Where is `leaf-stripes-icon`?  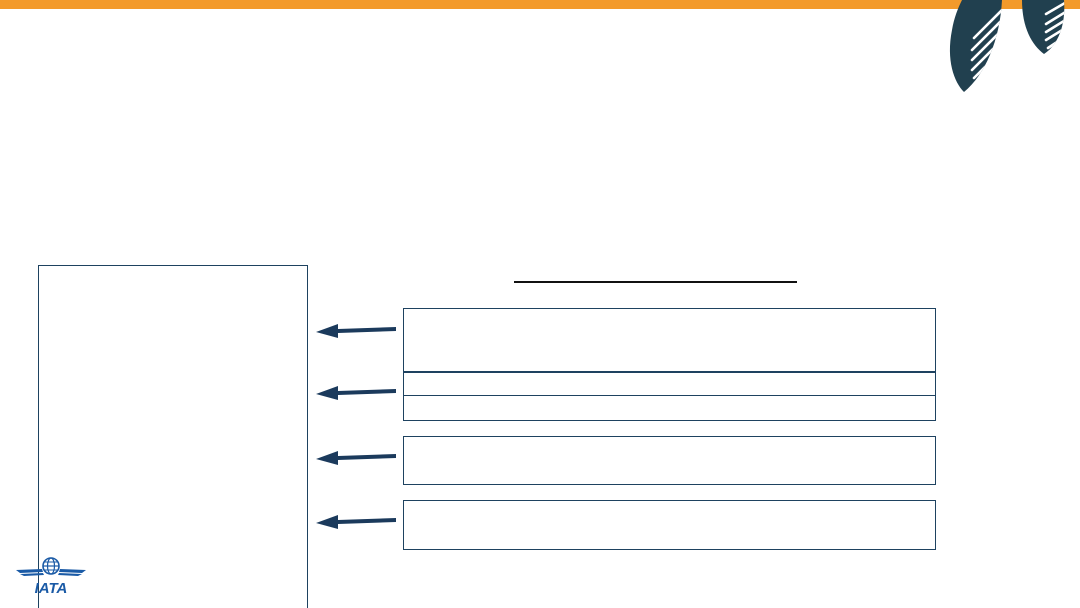
leaf-stripes-icon is located at coordinates (1007, 46).